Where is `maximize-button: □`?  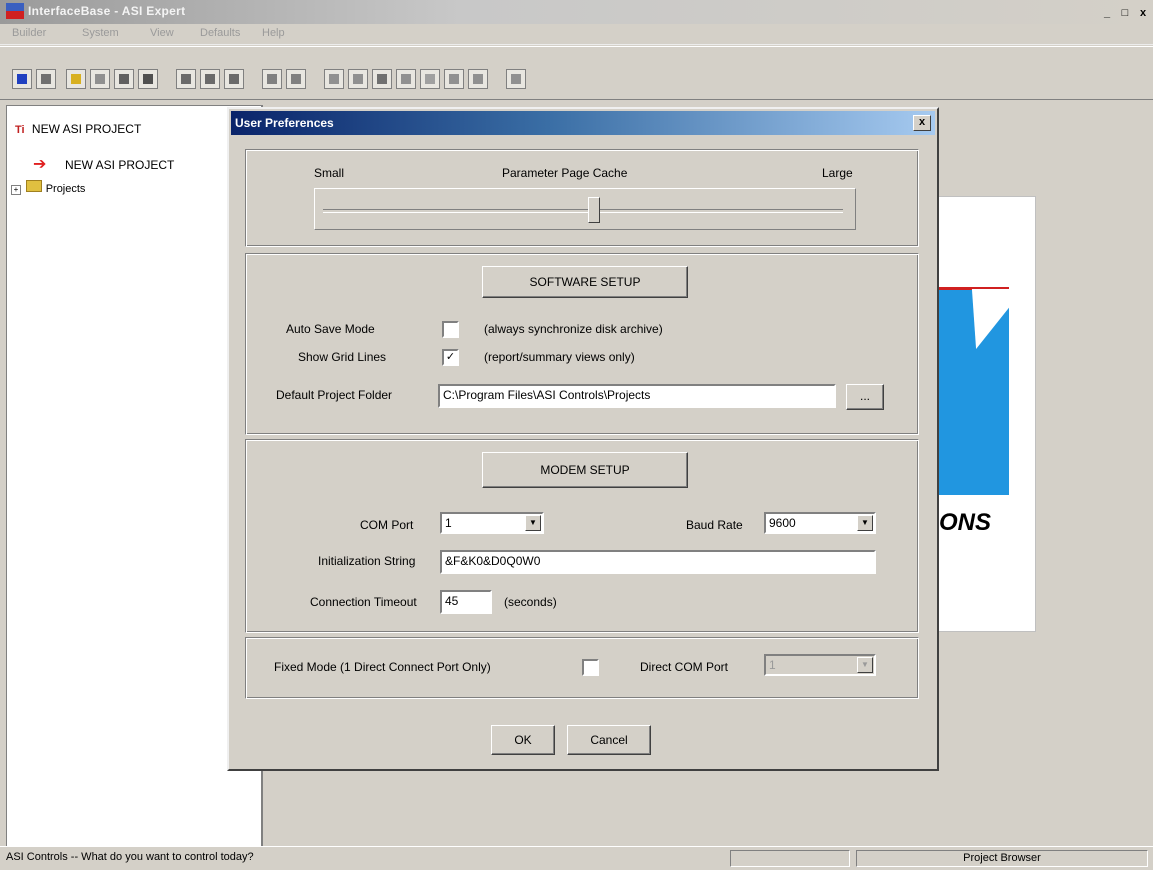 maximize-button: □ is located at coordinates (1125, 13).